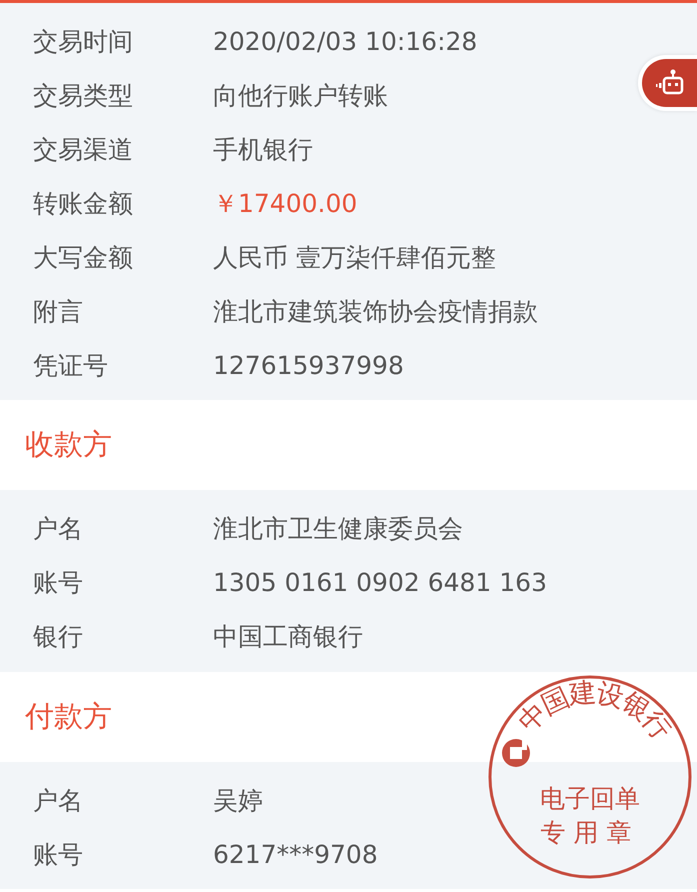 Image resolution: width=697 pixels, height=892 pixels. What do you see at coordinates (594, 711) in the screenshot?
I see `stamp-arc-text: 中国建设银行` at bounding box center [594, 711].